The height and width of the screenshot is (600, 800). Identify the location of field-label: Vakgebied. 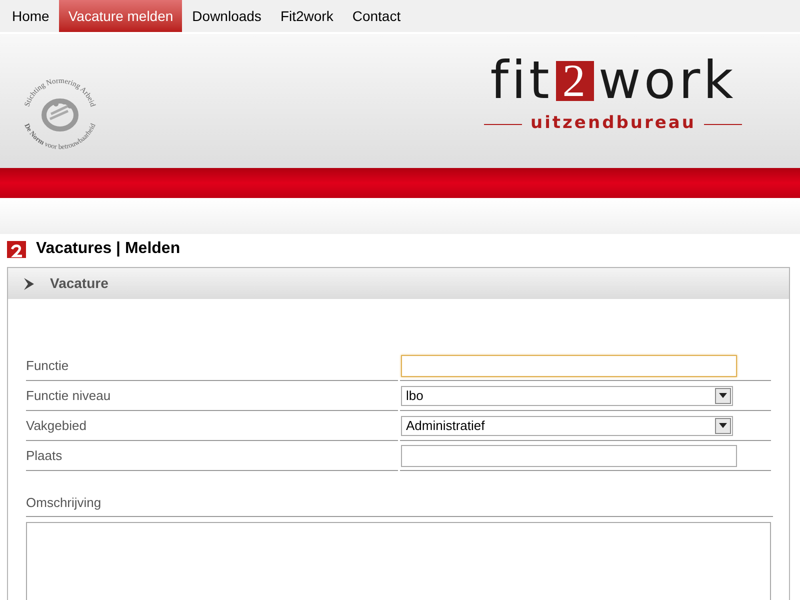
(56, 425).